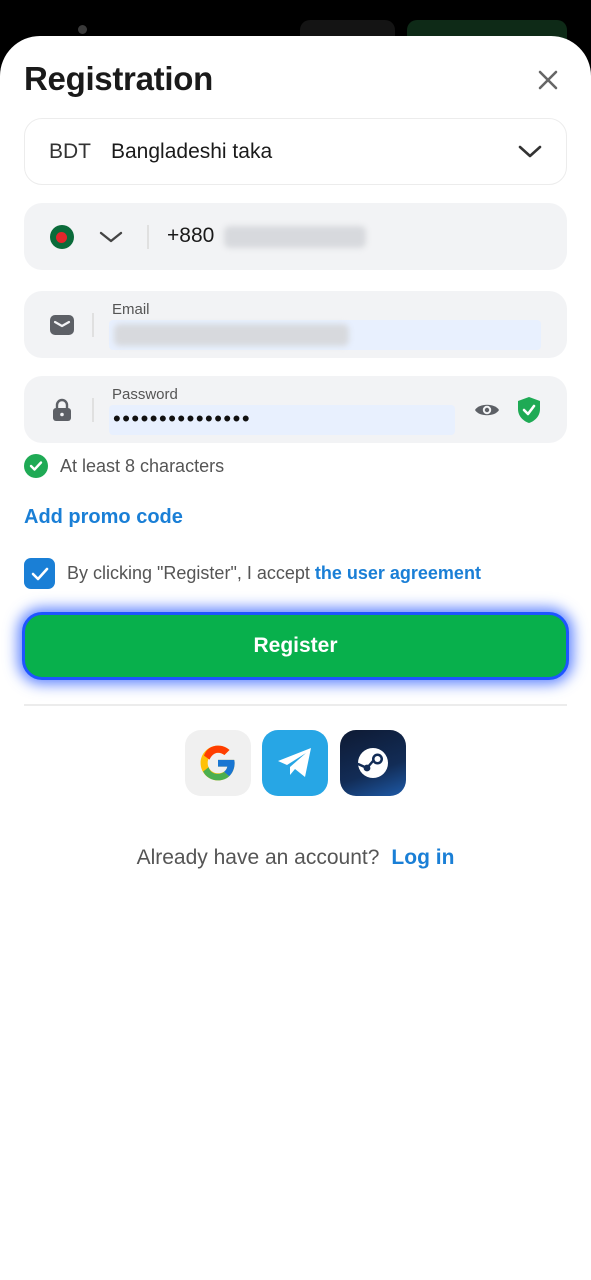 The width and height of the screenshot is (591, 1280). I want to click on divider, so click(295, 705).